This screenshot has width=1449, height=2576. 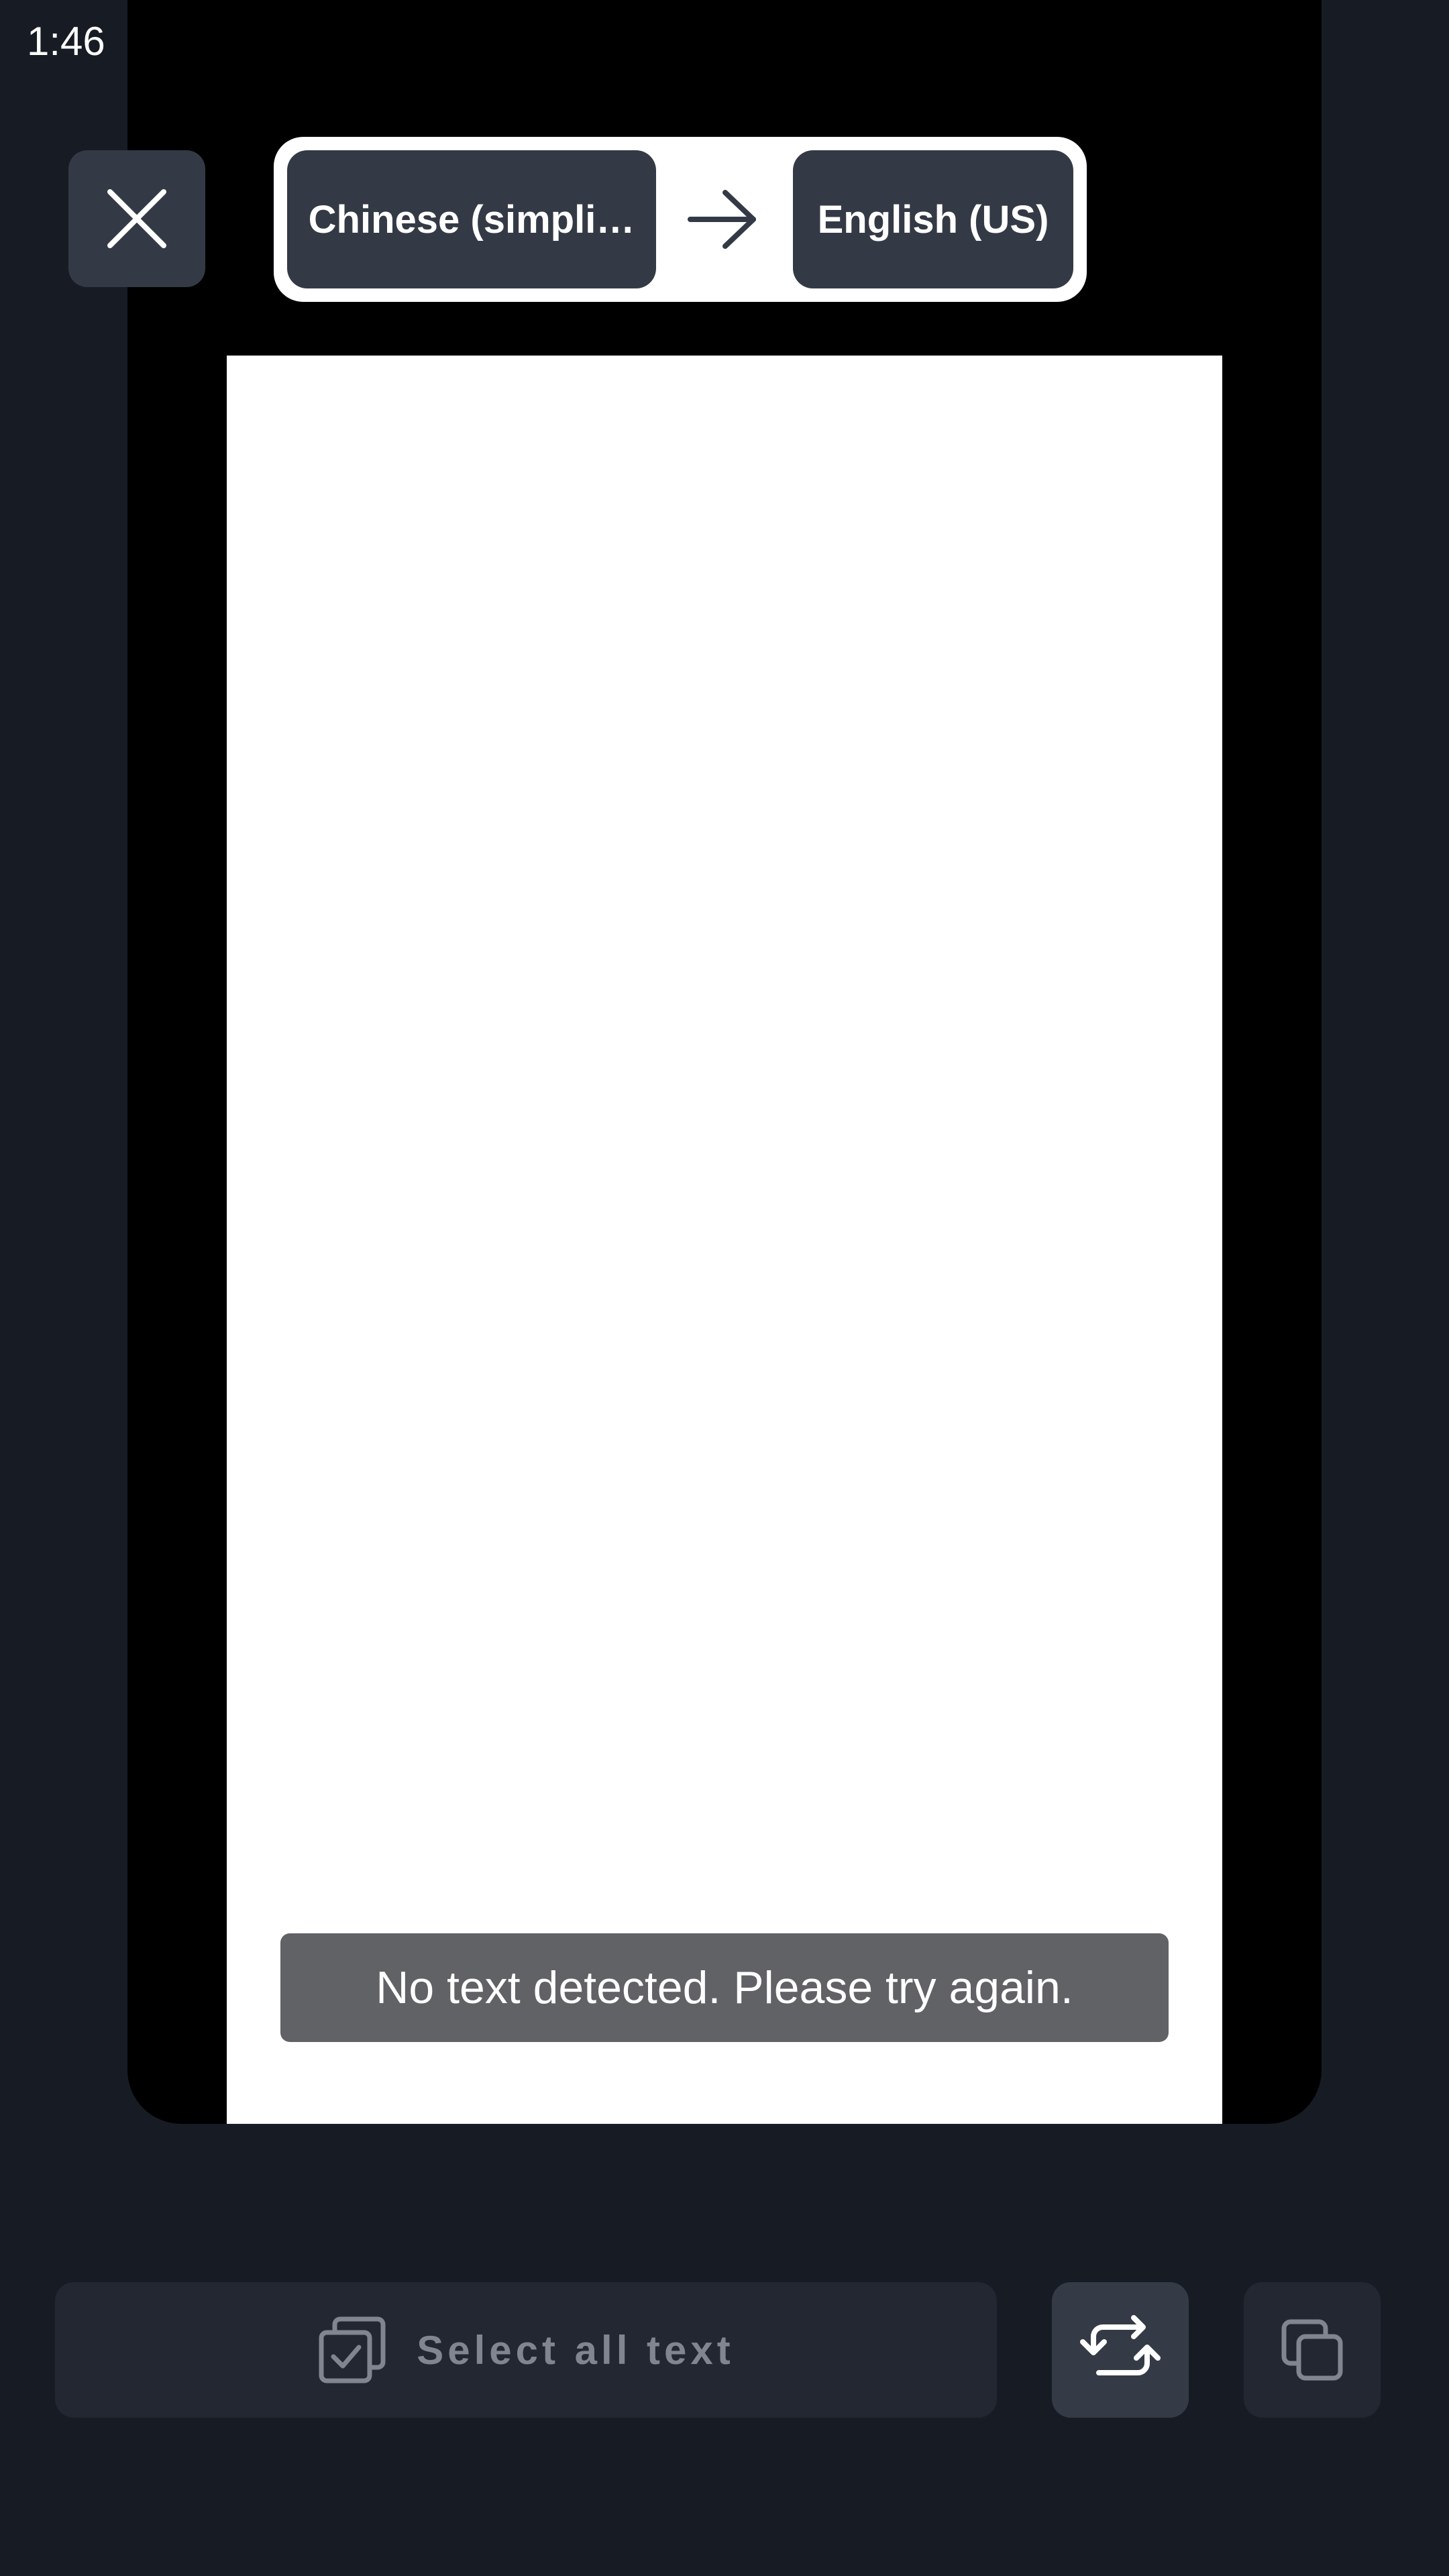 I want to click on swap-camera-button, so click(x=1120, y=2350).